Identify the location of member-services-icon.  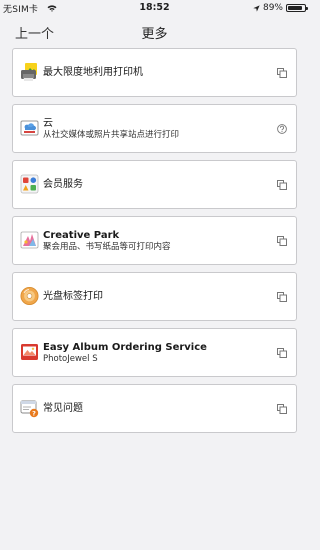
(29, 184).